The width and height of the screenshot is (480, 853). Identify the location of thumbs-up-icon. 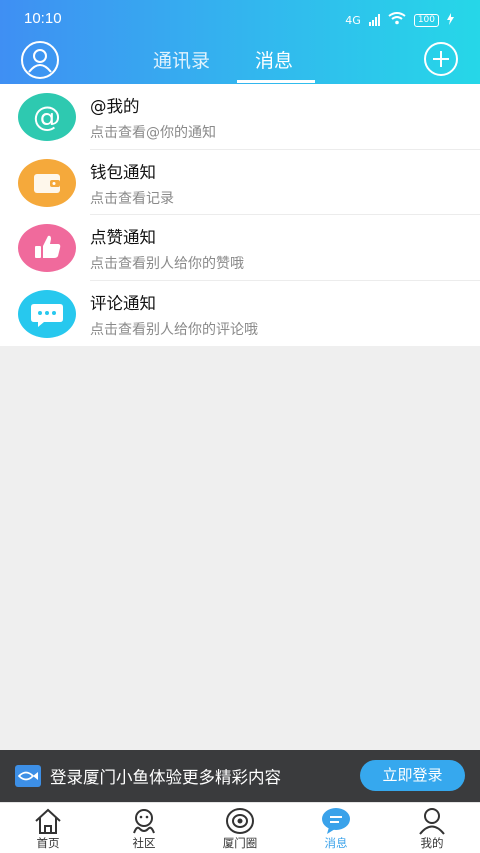
(47, 248).